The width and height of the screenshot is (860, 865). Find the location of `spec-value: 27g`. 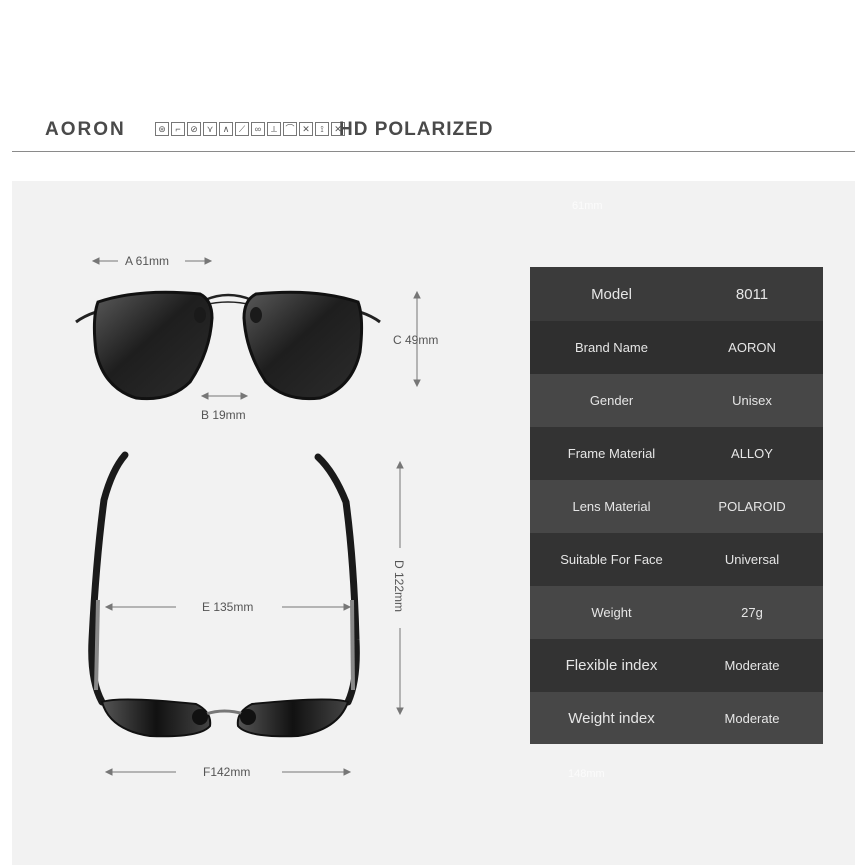

spec-value: 27g is located at coordinates (752, 612).